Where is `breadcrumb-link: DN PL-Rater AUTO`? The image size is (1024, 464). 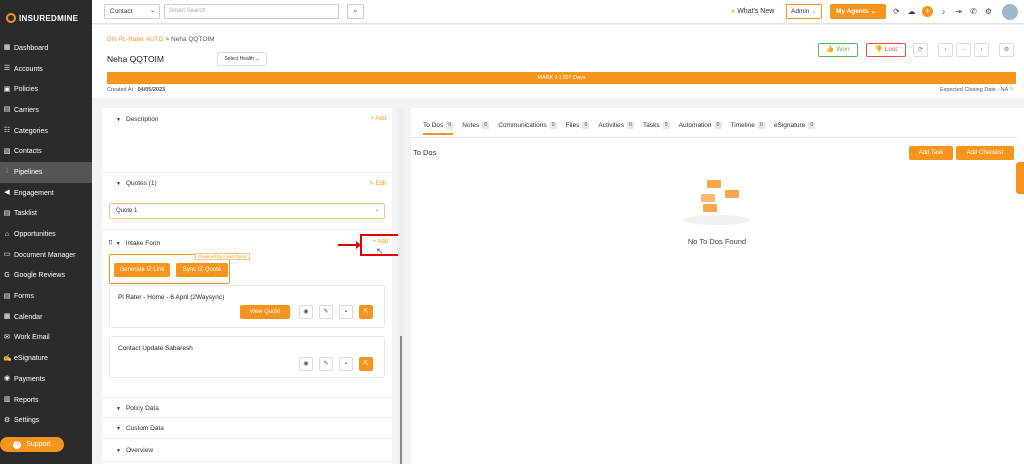 breadcrumb-link: DN PL-Rater AUTO is located at coordinates (135, 39).